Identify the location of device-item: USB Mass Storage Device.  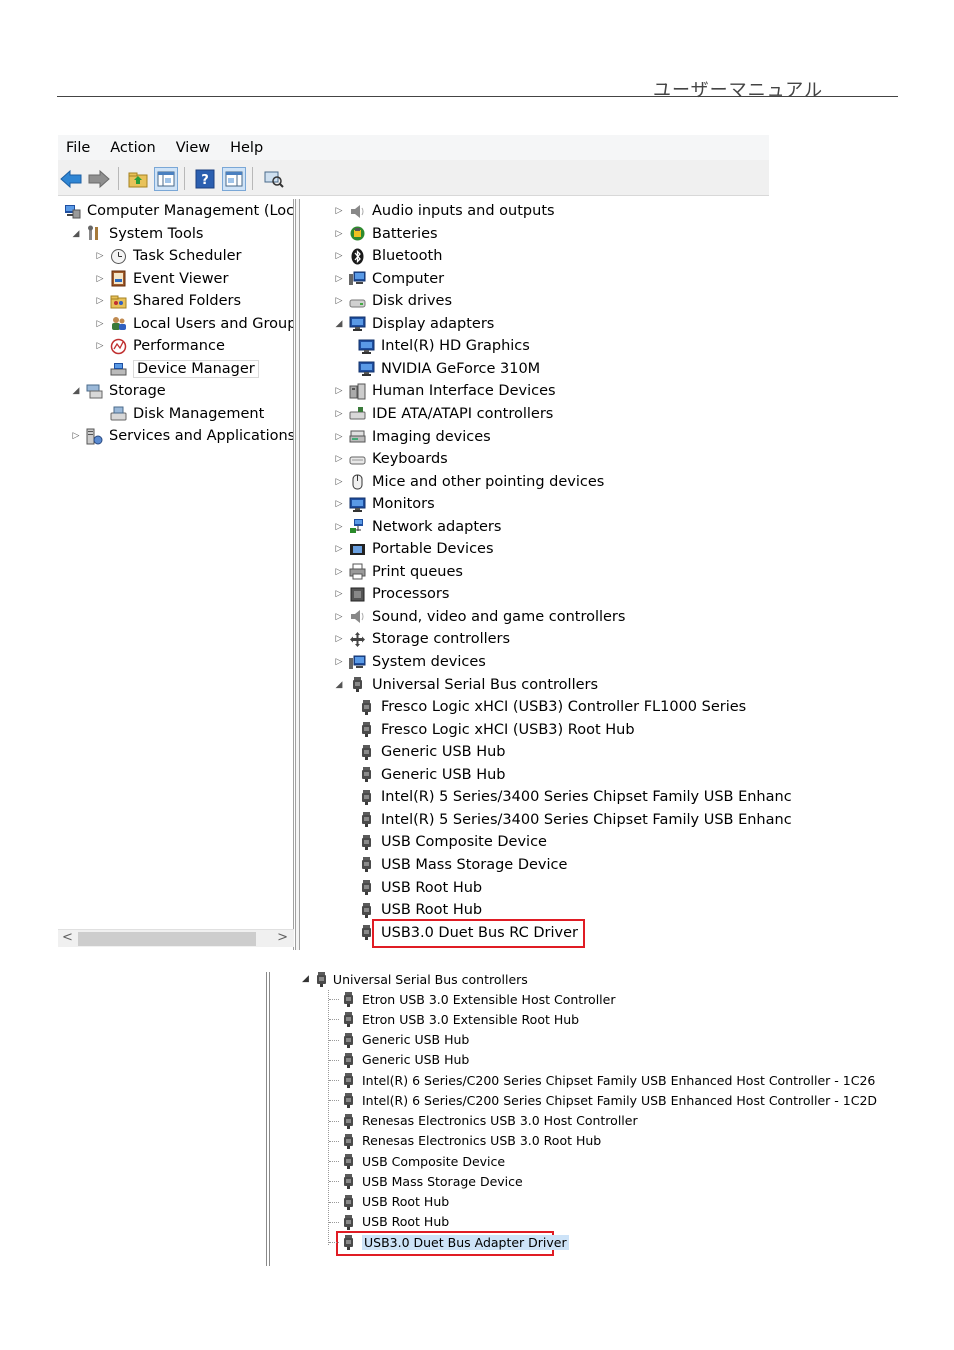
(462, 865).